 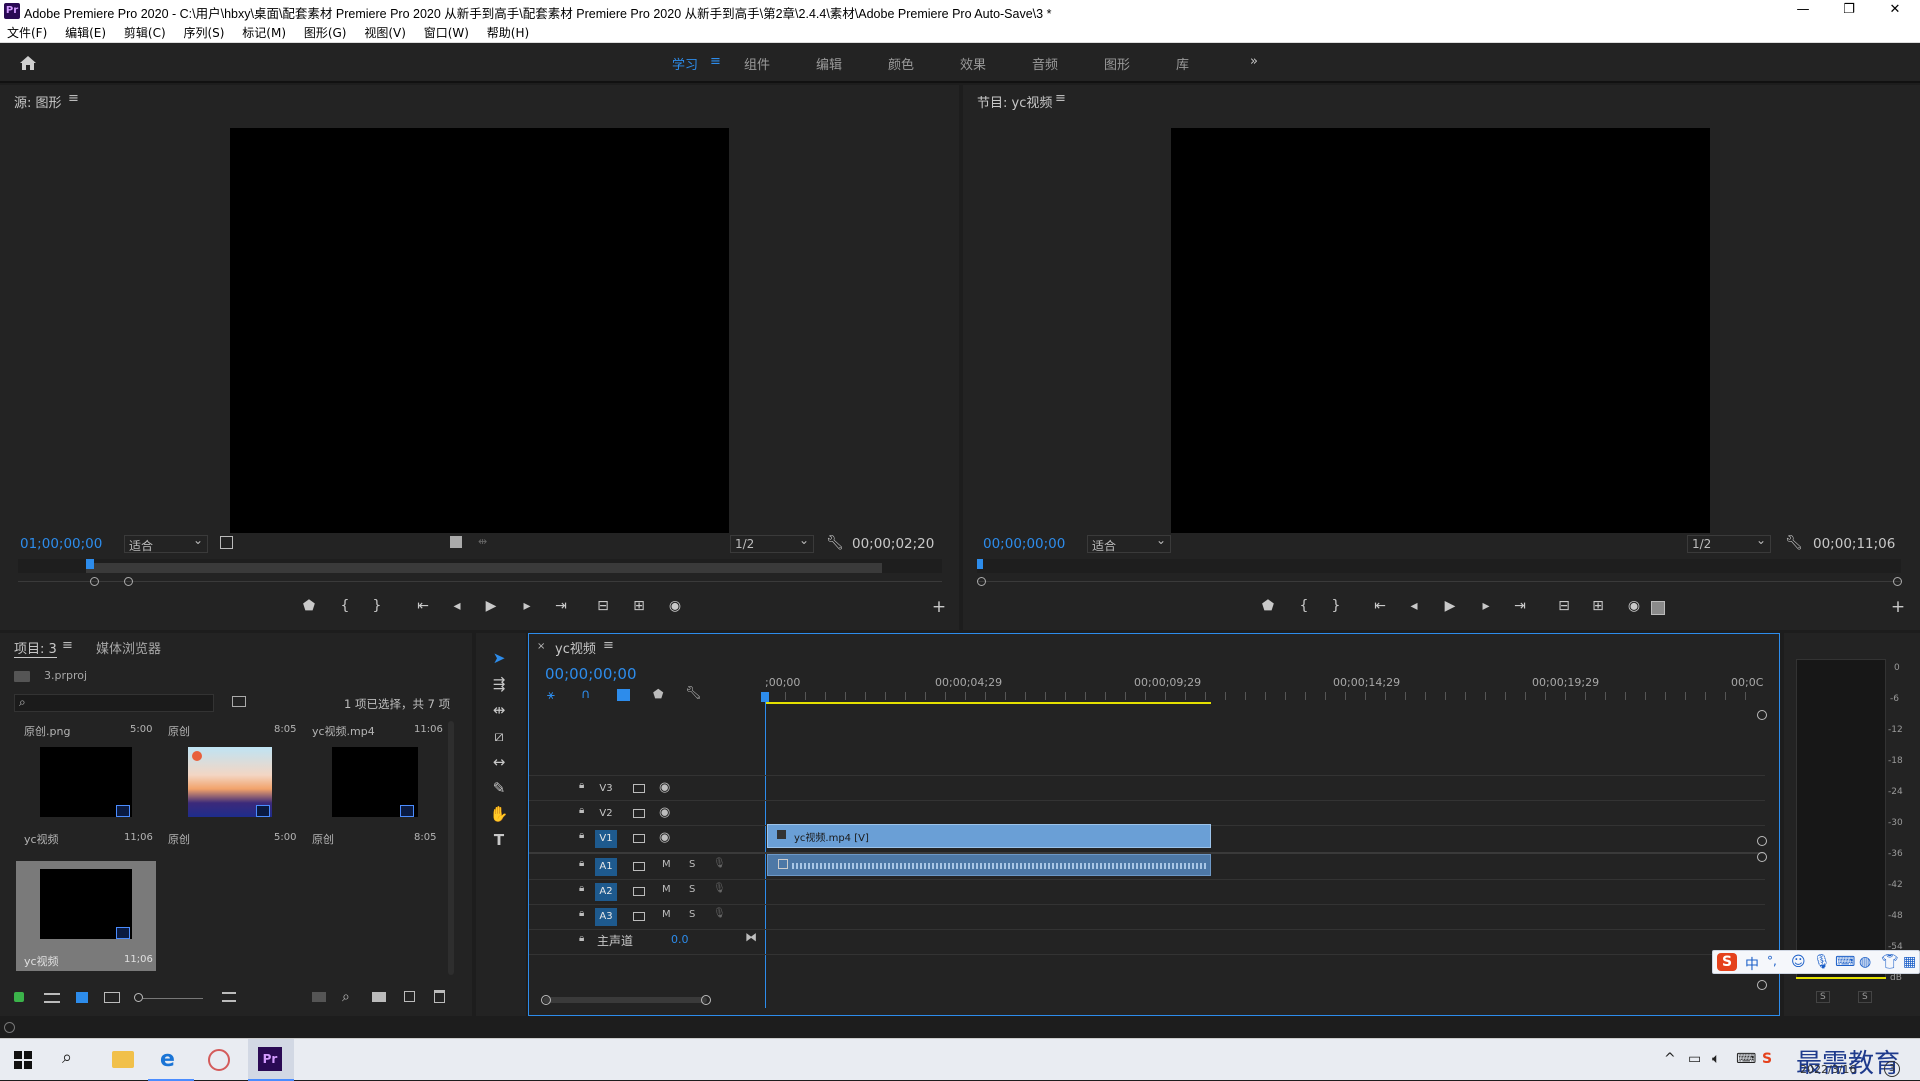 I want to click on comparison-view-icon, so click(x=1658, y=608).